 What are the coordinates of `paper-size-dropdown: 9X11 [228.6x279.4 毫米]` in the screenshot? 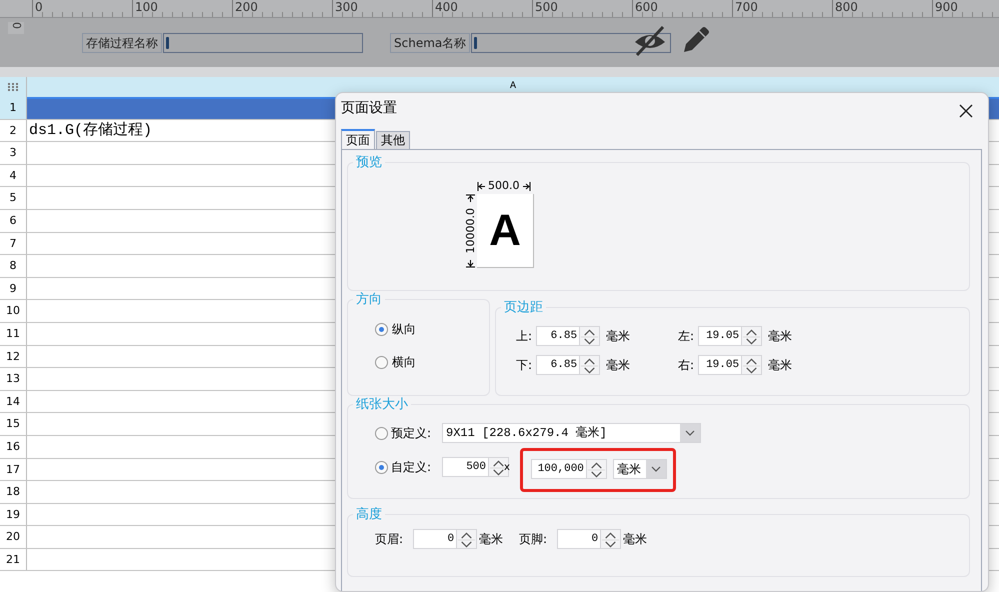 It's located at (571, 433).